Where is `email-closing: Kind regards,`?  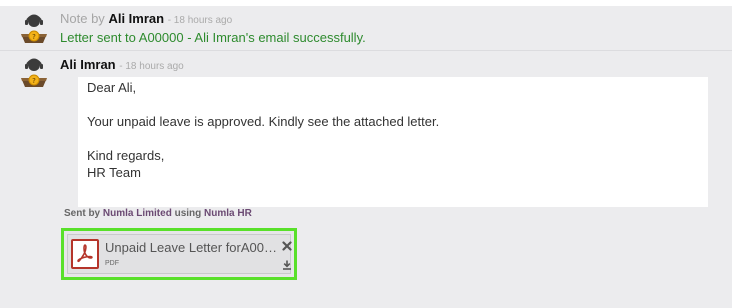
email-closing: Kind regards, is located at coordinates (126, 155).